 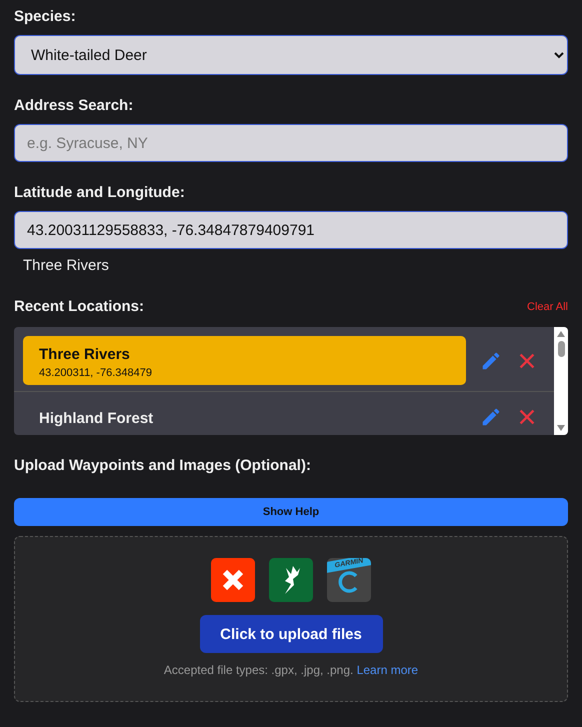 I want to click on scroll-down-icon, so click(x=561, y=428).